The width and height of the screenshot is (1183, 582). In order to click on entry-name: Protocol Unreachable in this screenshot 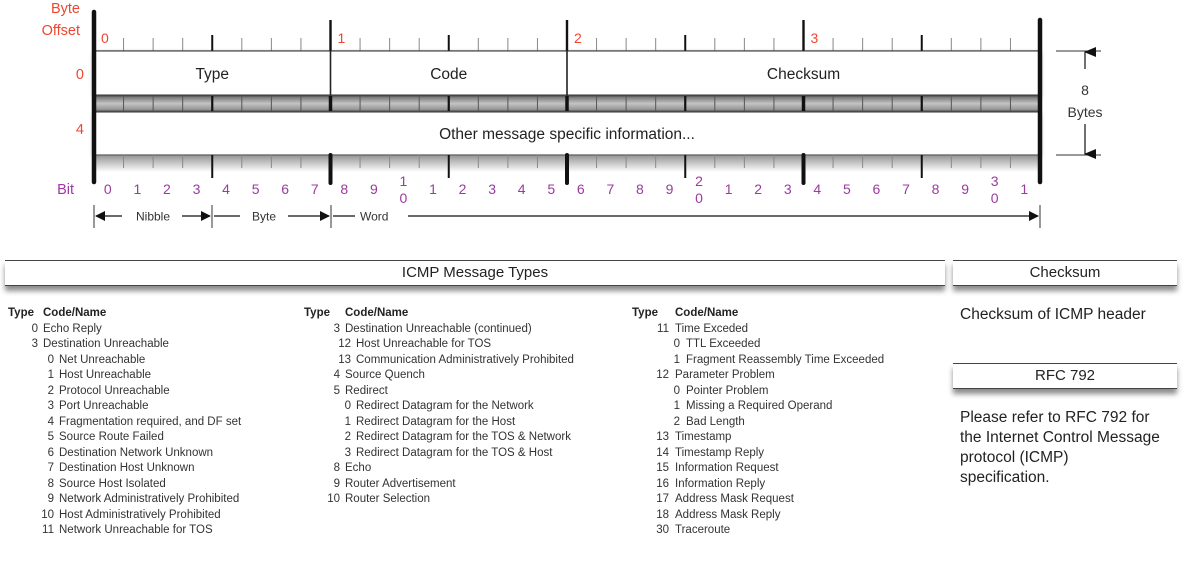, I will do `click(114, 390)`.